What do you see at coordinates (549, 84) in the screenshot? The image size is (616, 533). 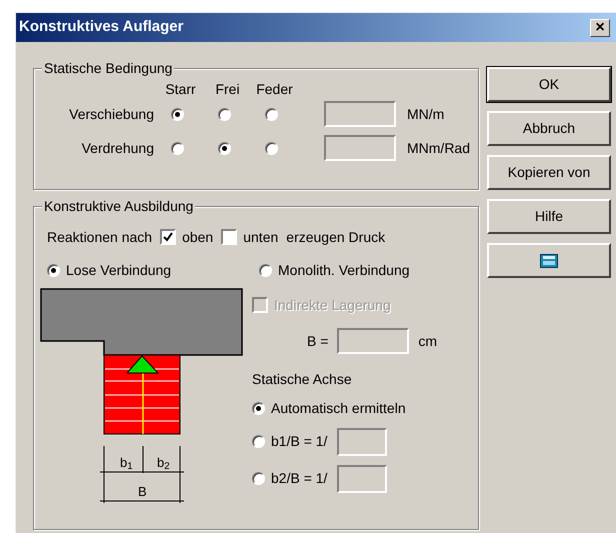 I see `dialog-button: OK` at bounding box center [549, 84].